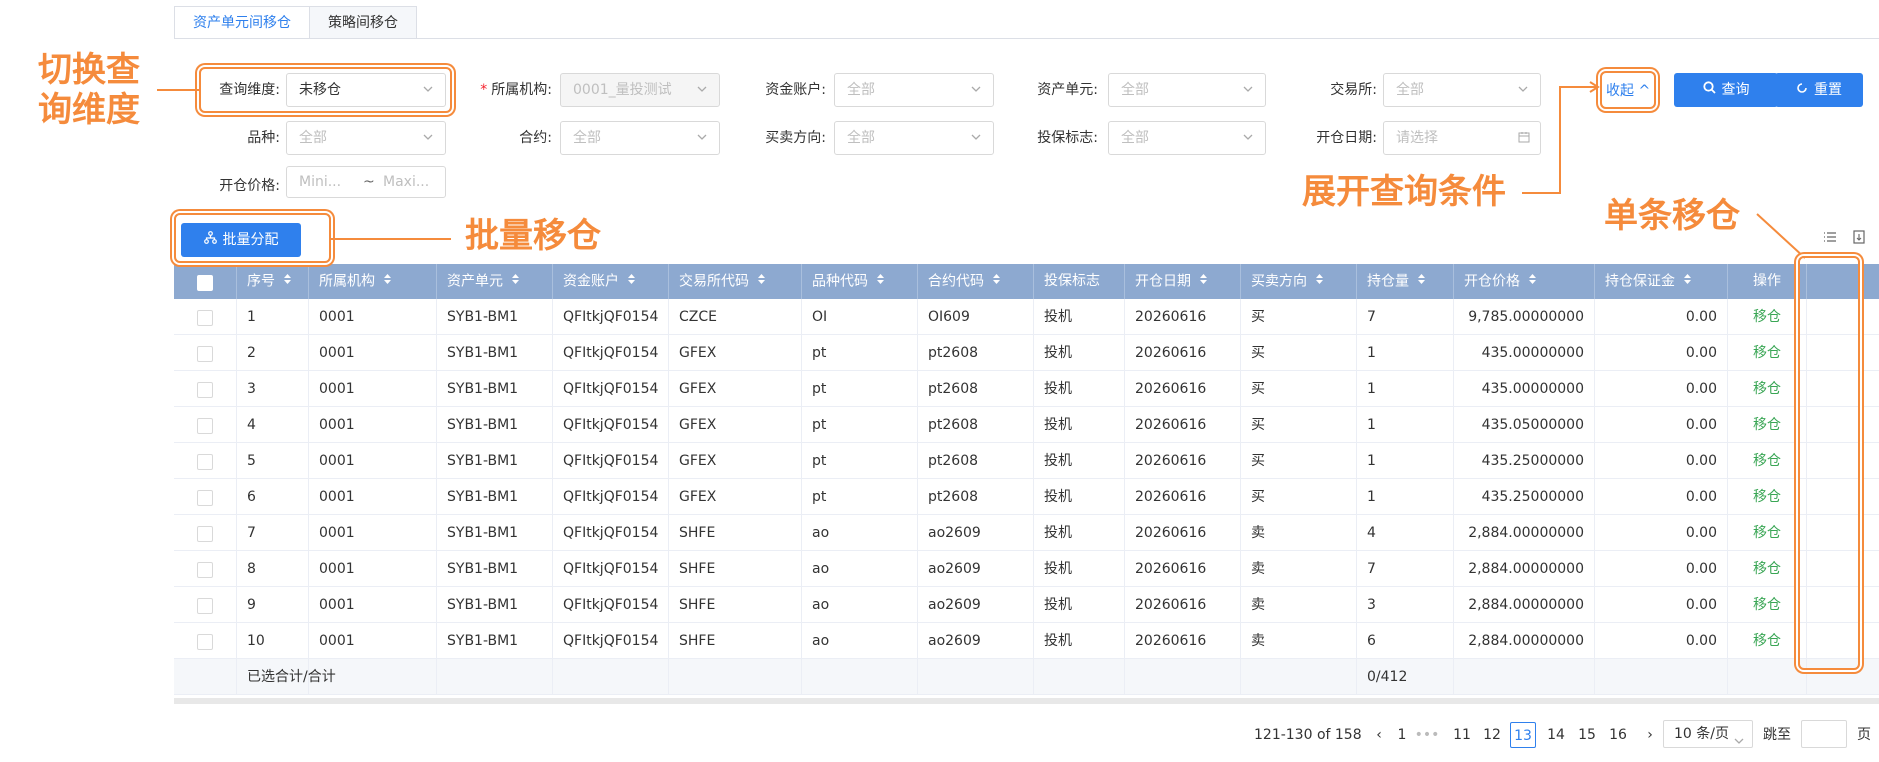 This screenshot has height=762, width=1879. I want to click on contract-select: 全部, so click(640, 138).